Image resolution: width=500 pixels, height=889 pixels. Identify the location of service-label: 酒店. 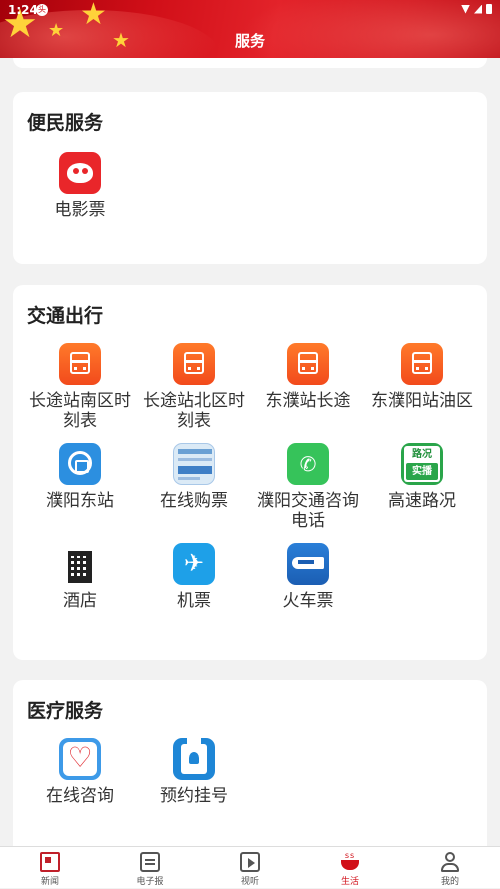
(80, 601).